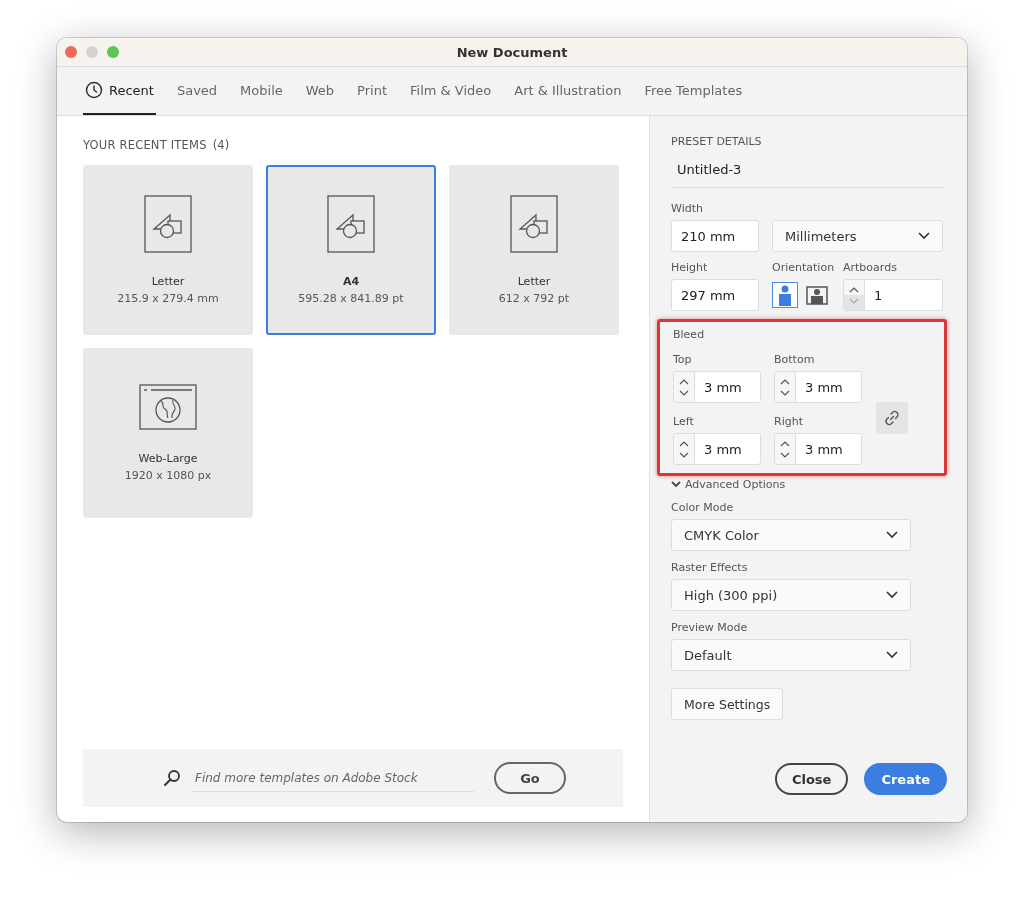 This screenshot has height=898, width=1024. I want to click on item-count: (4), so click(221, 145).